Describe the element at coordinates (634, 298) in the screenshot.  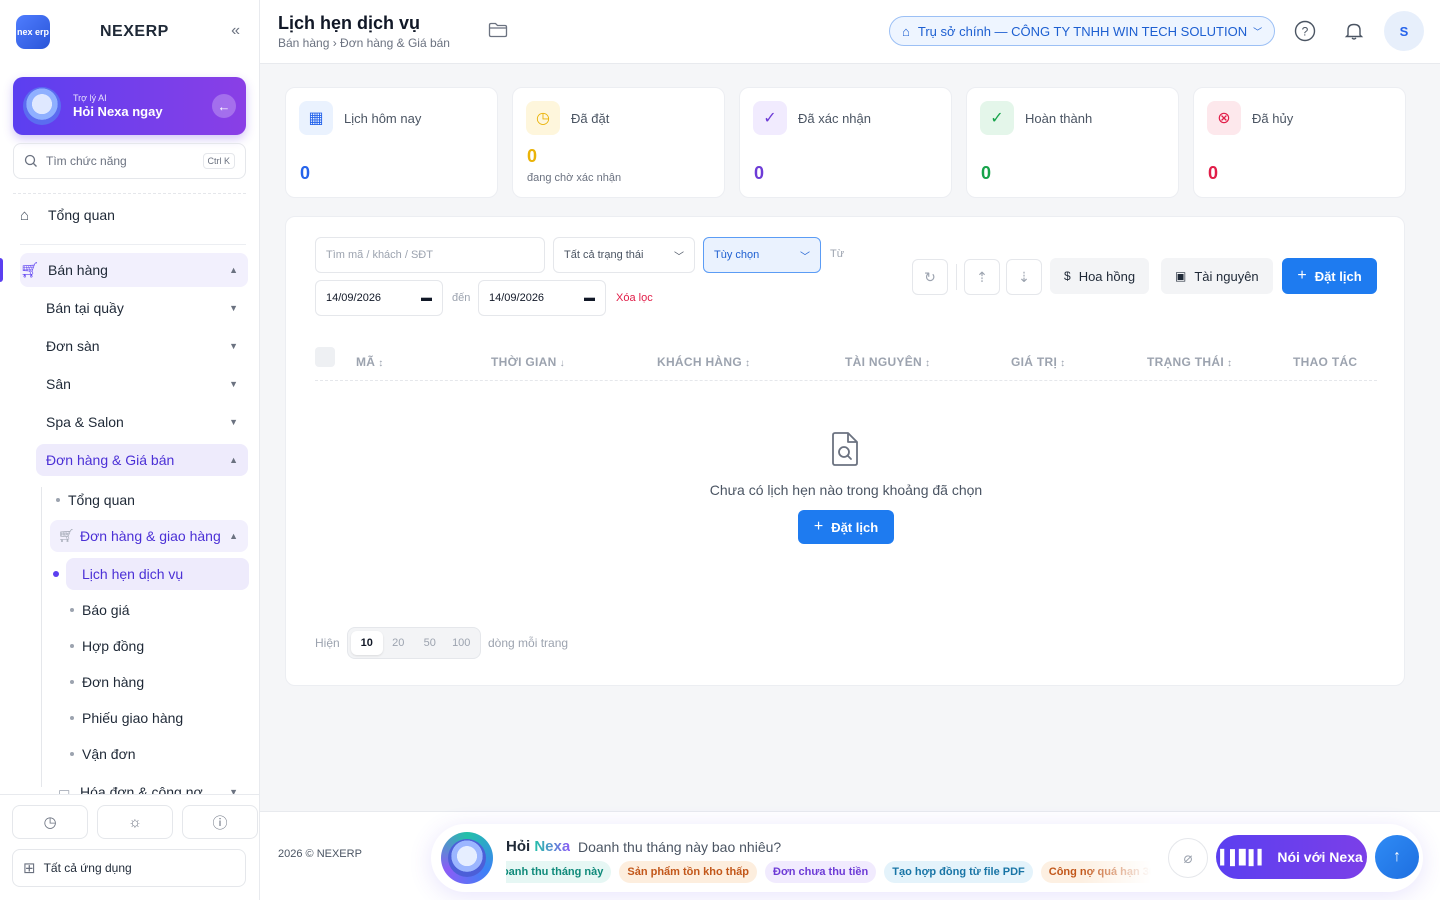
I see `clear-filters-link: Xóa lọc` at that location.